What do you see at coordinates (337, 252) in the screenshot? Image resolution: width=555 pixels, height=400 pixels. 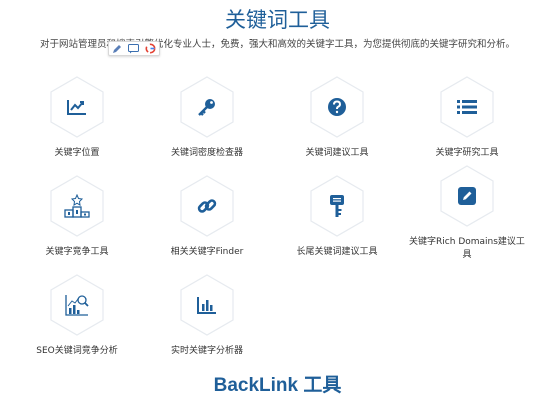 I see `tool-label: 长尾关键词建议工具` at bounding box center [337, 252].